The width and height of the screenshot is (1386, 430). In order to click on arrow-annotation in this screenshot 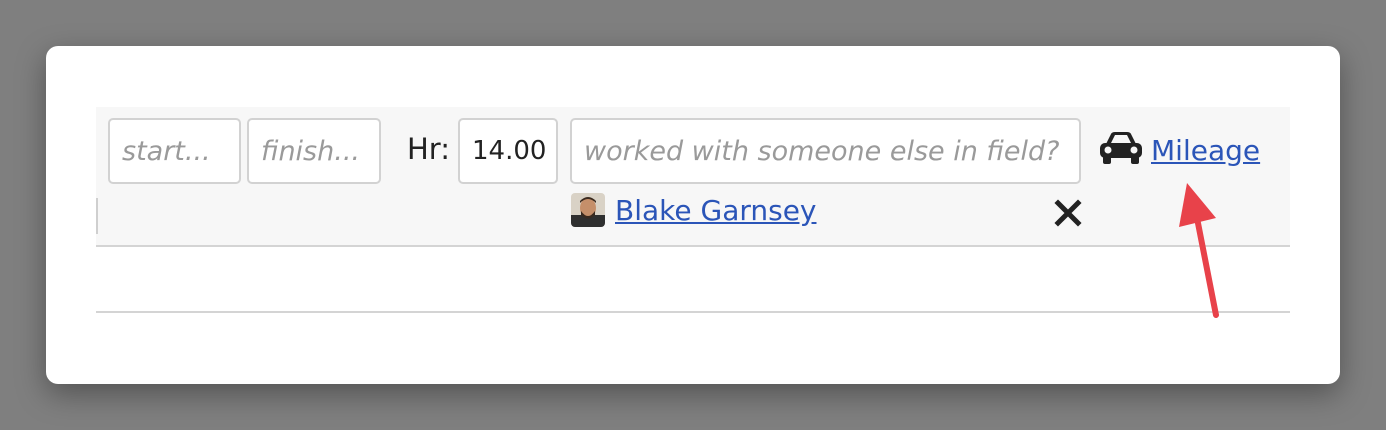, I will do `click(1195, 250)`.